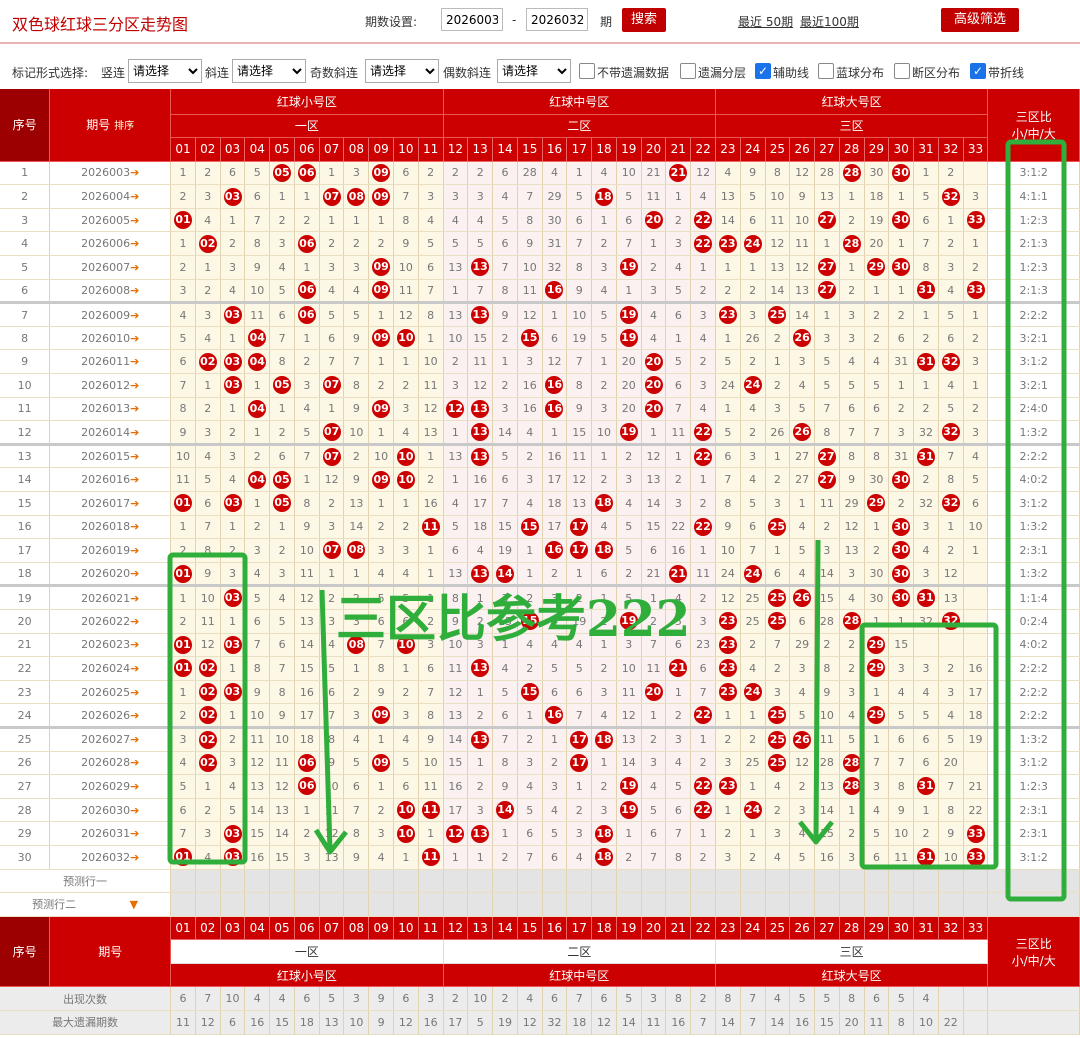 The image size is (1080, 1038). What do you see at coordinates (654, 173) in the screenshot?
I see `omission-cell: 21` at bounding box center [654, 173].